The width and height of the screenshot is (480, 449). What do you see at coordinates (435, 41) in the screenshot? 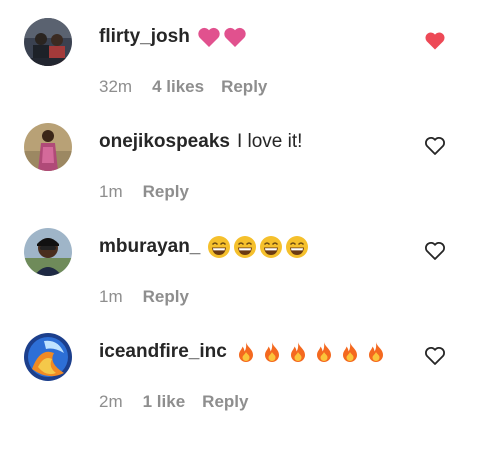
I see `liked-heart-icon` at bounding box center [435, 41].